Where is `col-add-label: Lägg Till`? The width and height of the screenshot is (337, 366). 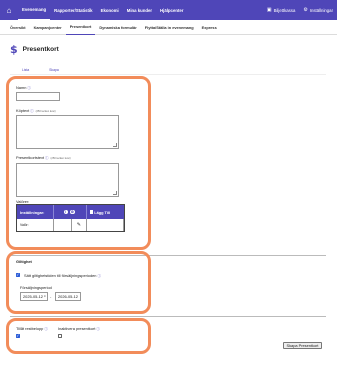 col-add-label: Lägg Till is located at coordinates (102, 212).